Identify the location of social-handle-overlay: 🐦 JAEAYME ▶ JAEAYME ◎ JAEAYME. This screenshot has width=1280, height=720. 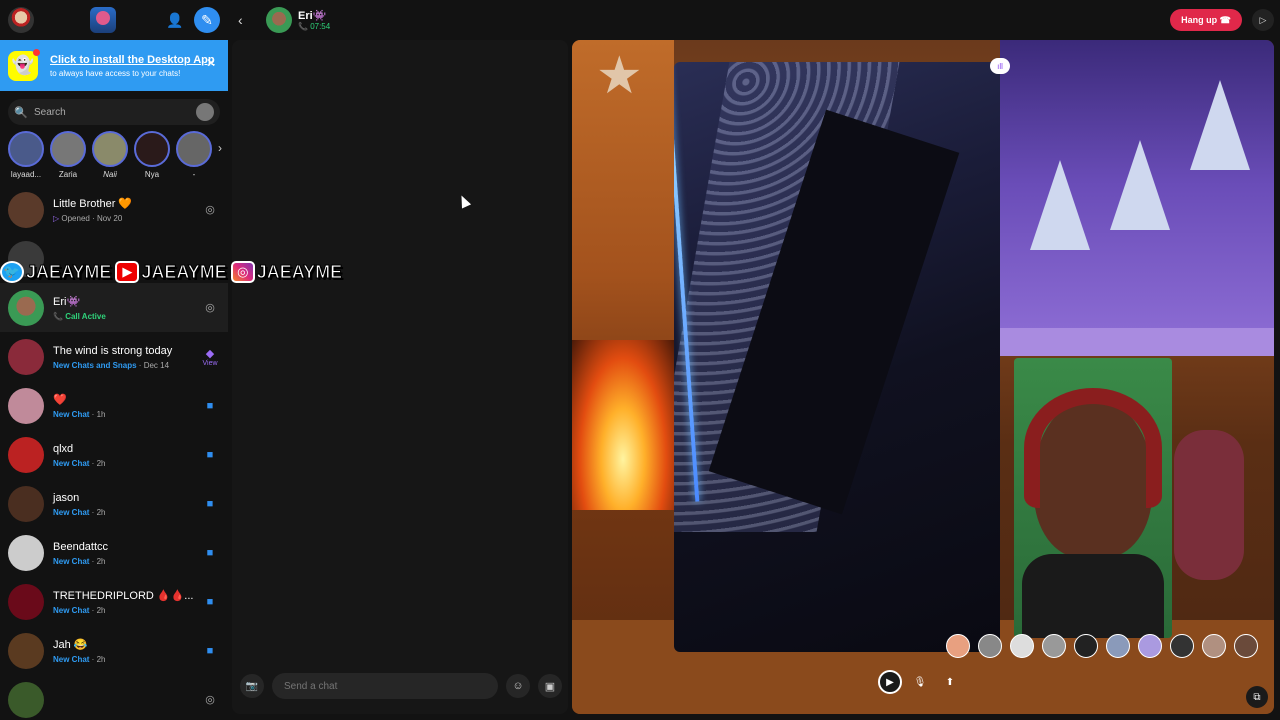
(172, 272).